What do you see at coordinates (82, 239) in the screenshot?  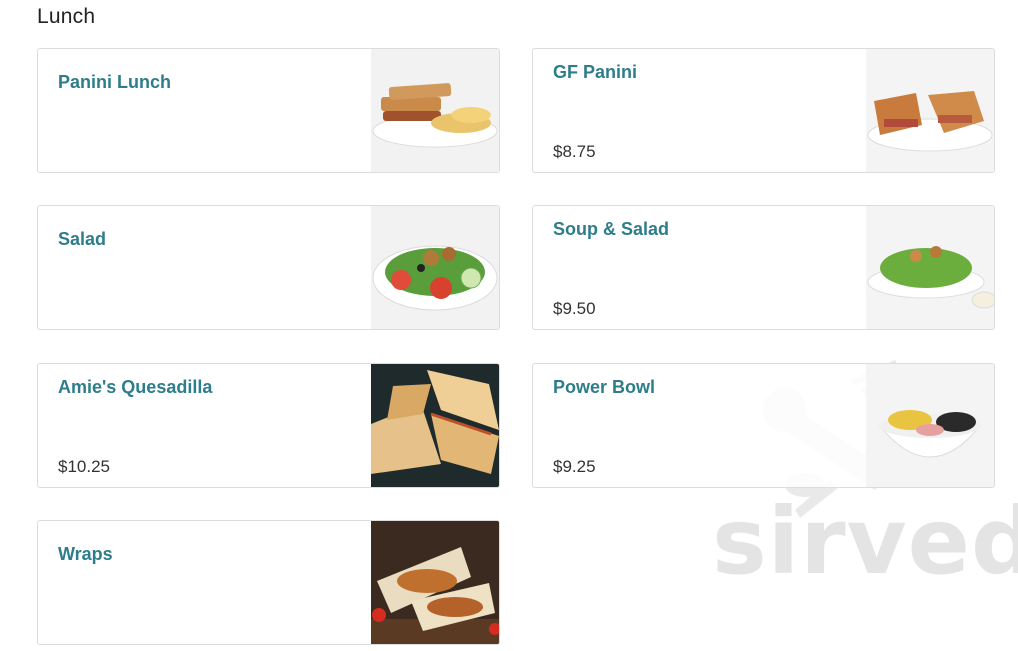 I see `item-name: Salad` at bounding box center [82, 239].